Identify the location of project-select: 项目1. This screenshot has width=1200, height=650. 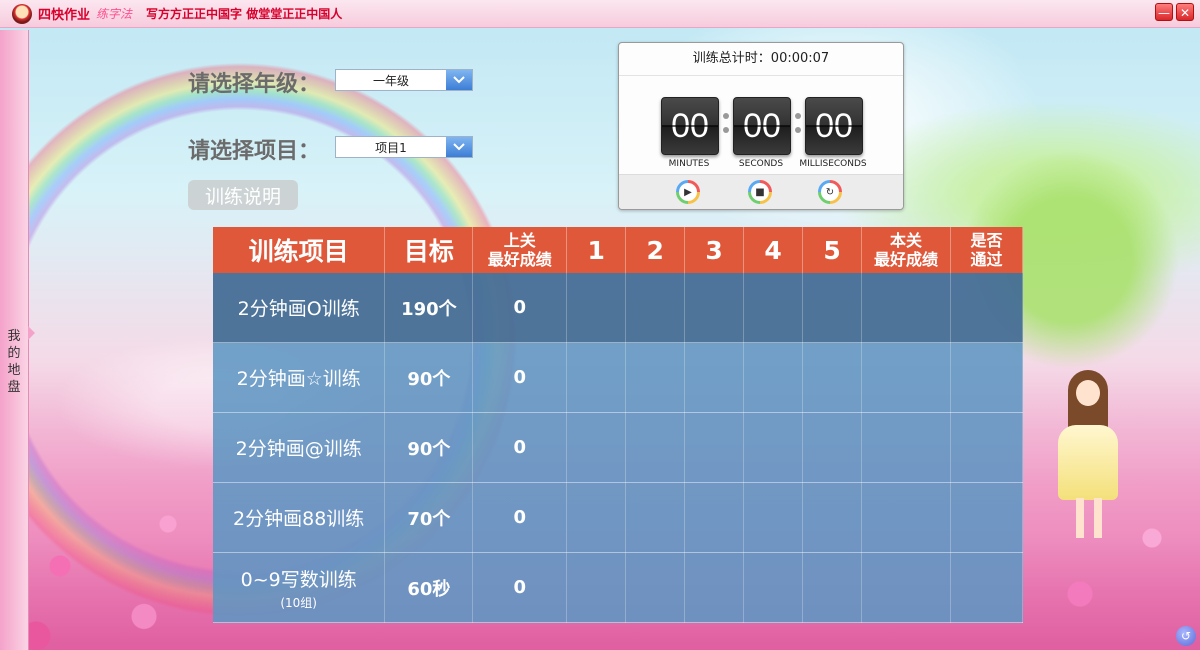
(404, 147).